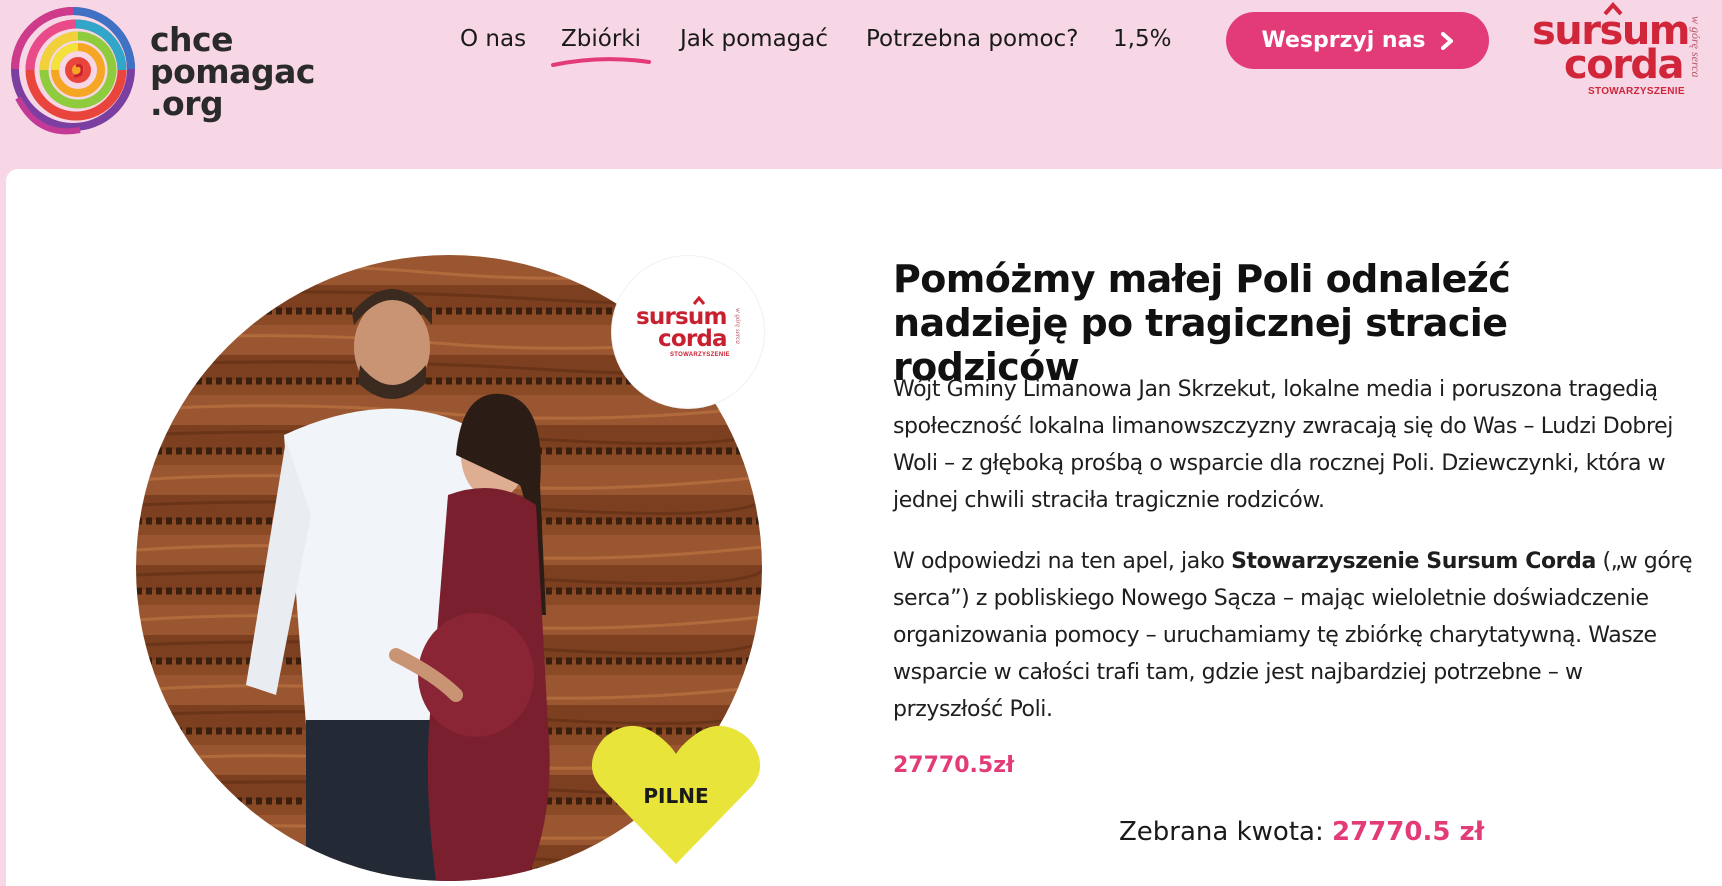 The image size is (1722, 886). I want to click on nav-item-1-5-percent: 1,5%, so click(1142, 39).